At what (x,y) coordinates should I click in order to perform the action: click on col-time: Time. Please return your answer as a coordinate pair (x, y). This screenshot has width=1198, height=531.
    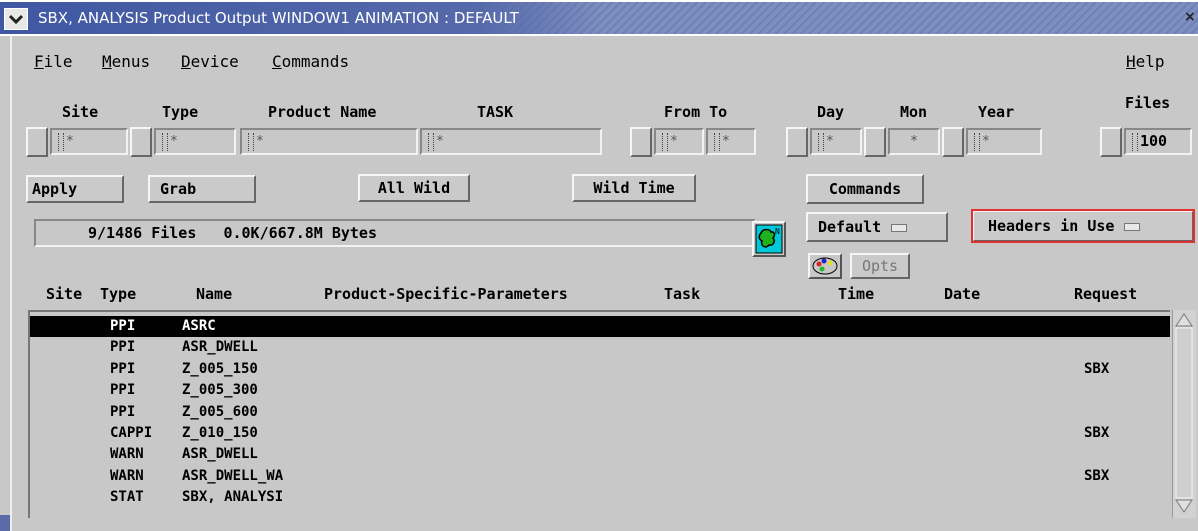
    Looking at the image, I should click on (856, 294).